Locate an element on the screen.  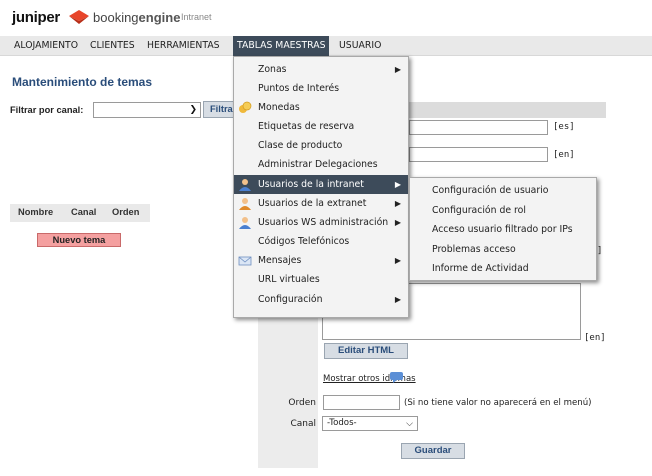
nav-usuario: USUARIO is located at coordinates (360, 46).